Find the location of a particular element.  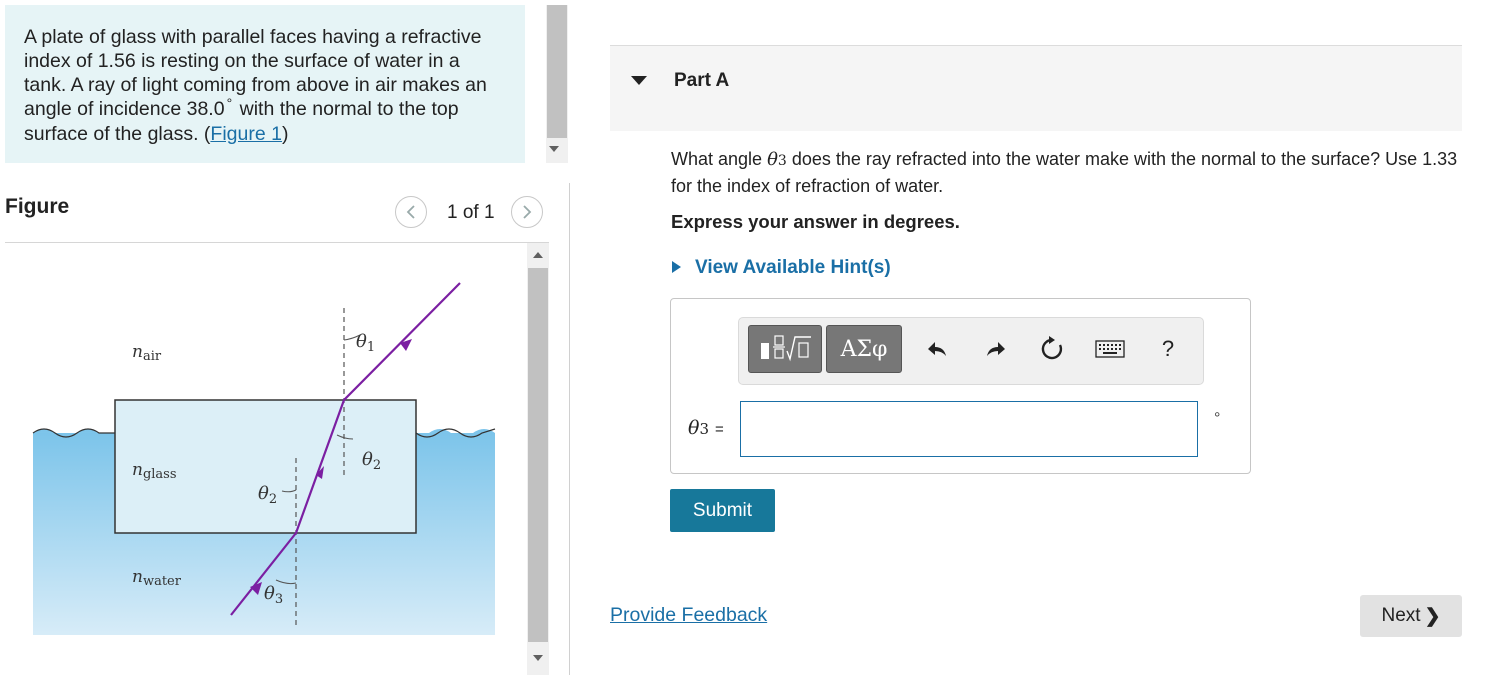

scroll-up-arrow-icon is located at coordinates (538, 255).